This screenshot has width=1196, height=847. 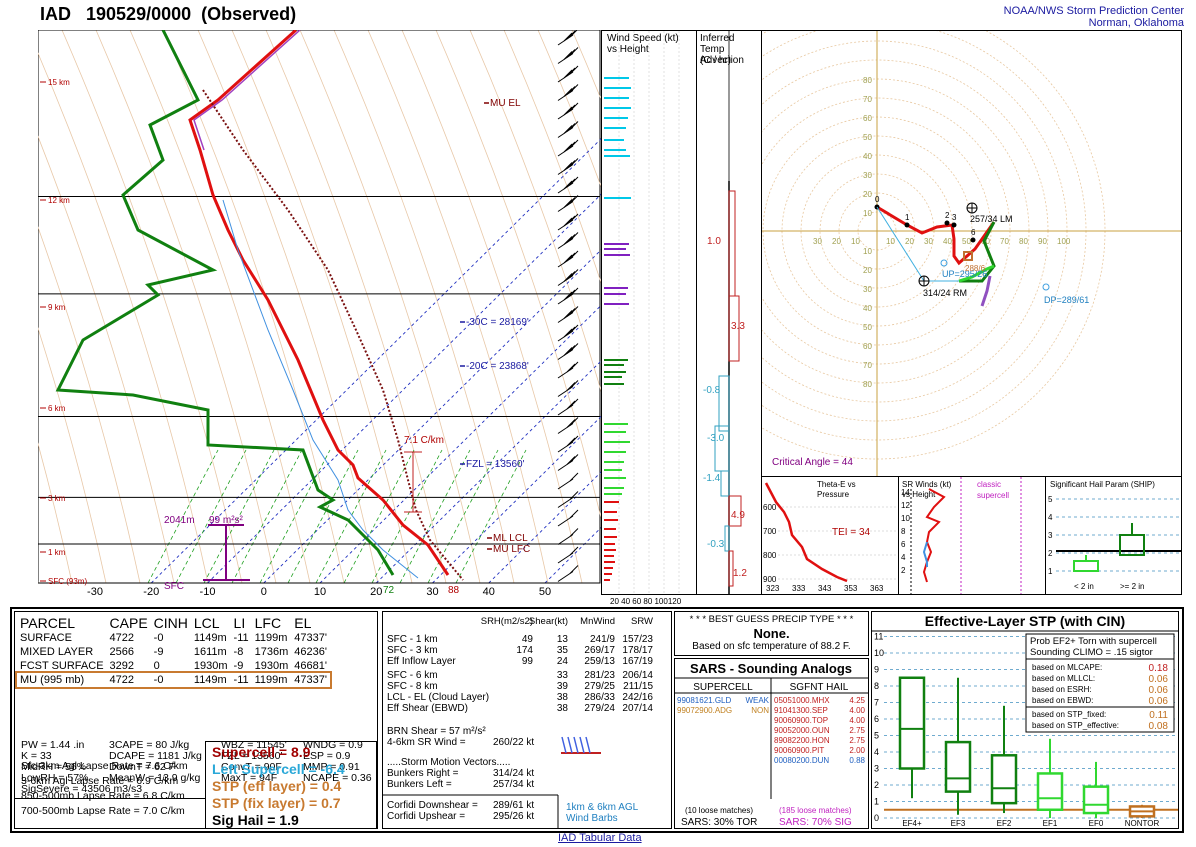 I want to click on theta-x-label: 333, so click(x=799, y=588).